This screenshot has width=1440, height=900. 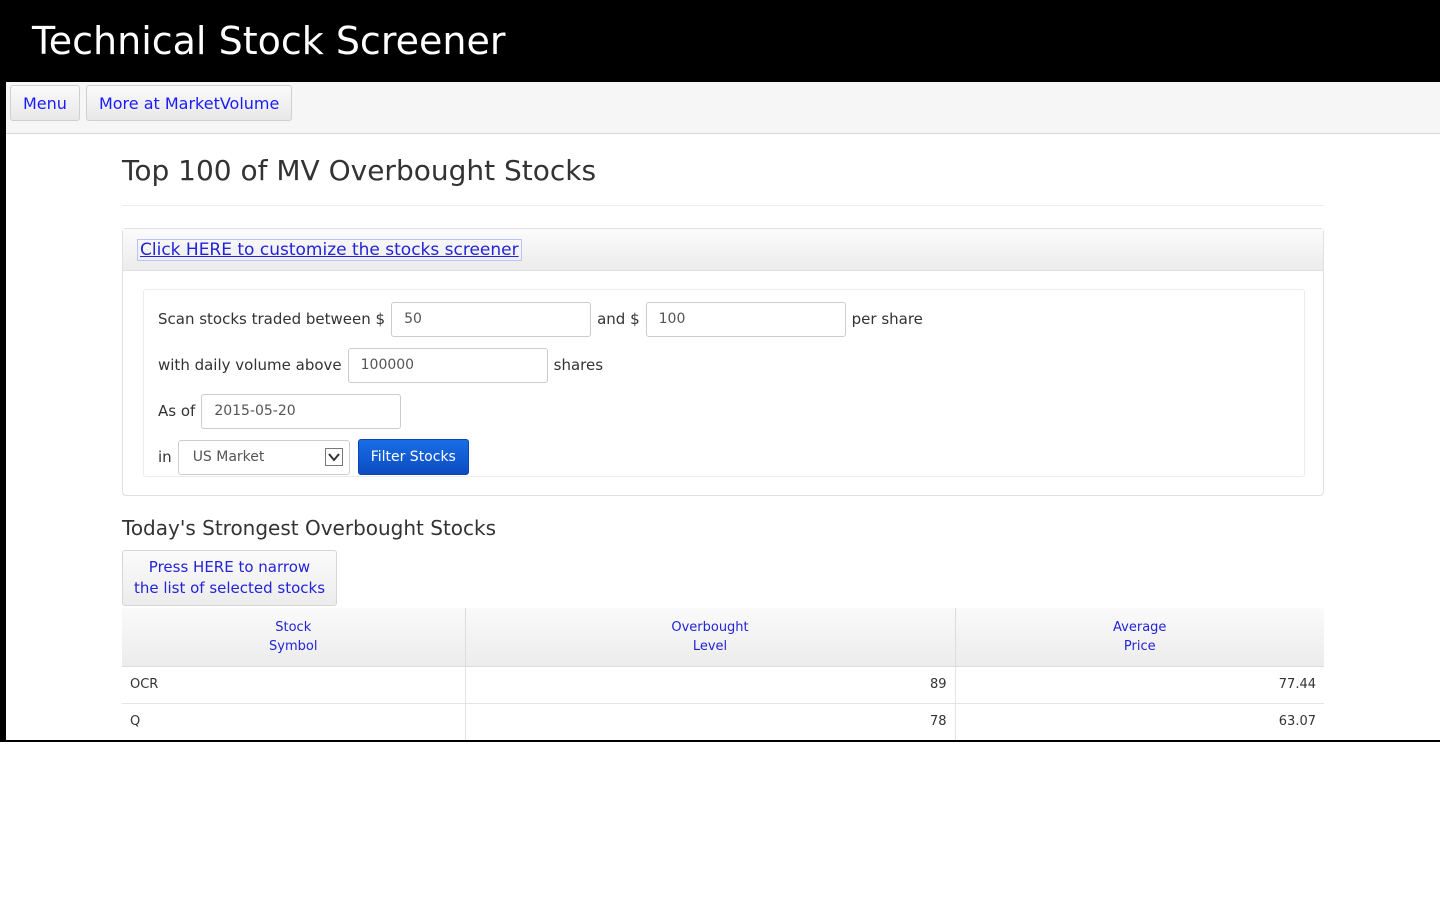 What do you see at coordinates (189, 103) in the screenshot?
I see `more-at-marketvolume-button: More at MarketVolume` at bounding box center [189, 103].